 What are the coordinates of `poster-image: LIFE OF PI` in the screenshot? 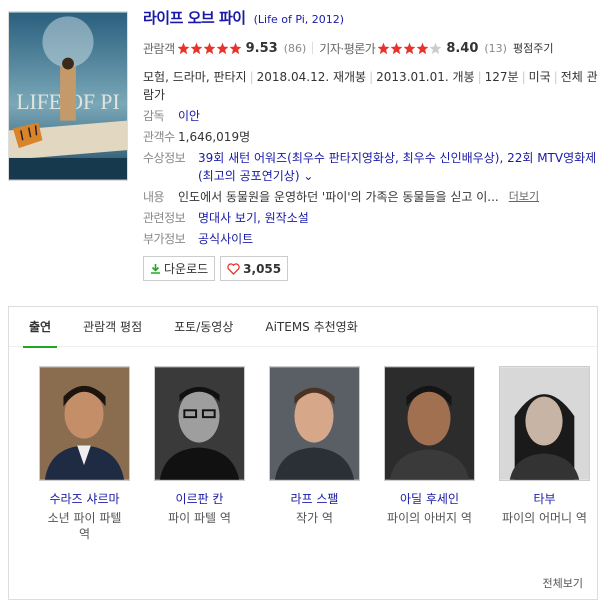 It's located at (68, 96).